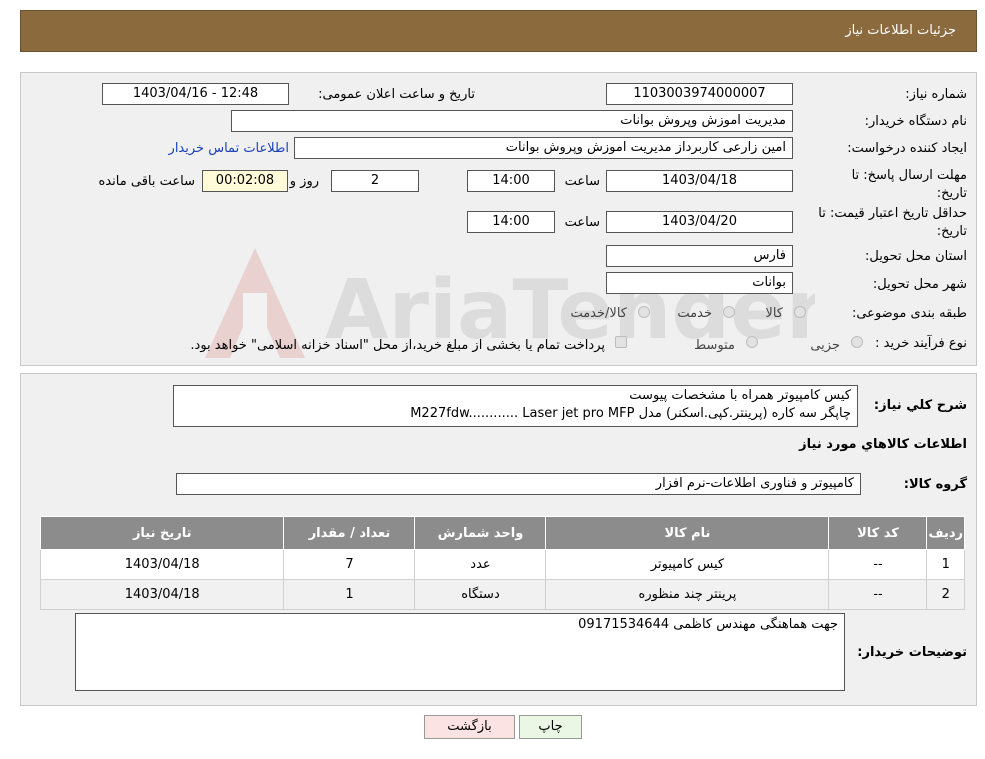 This screenshot has height=759, width=985. What do you see at coordinates (396, 94) in the screenshot?
I see `announce-label: تاریخ و ساعت اعلان عمومی:` at bounding box center [396, 94].